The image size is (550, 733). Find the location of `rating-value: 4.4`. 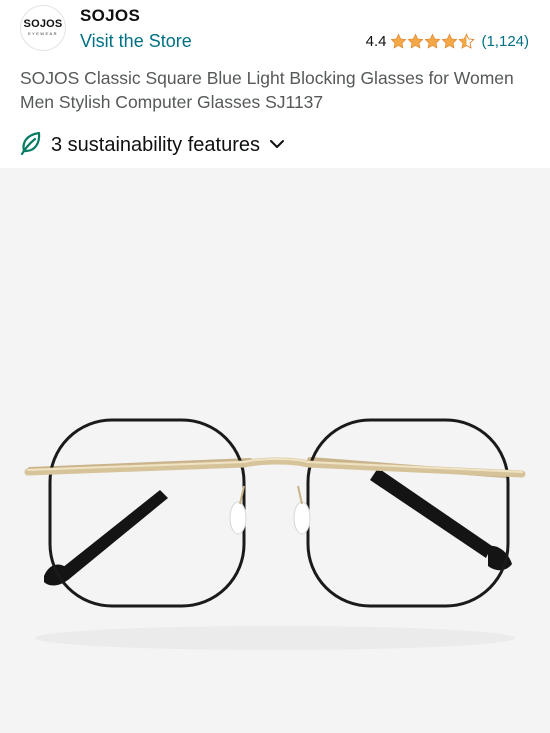

rating-value: 4.4 is located at coordinates (376, 41).